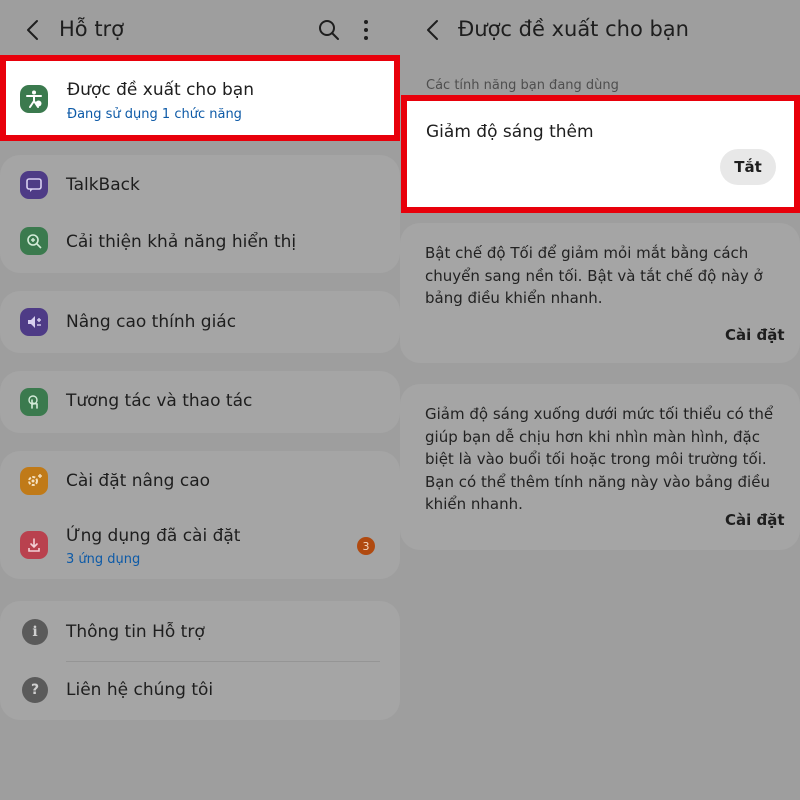  I want to click on hearing-card: Nâng cao thính giác, so click(200, 322).